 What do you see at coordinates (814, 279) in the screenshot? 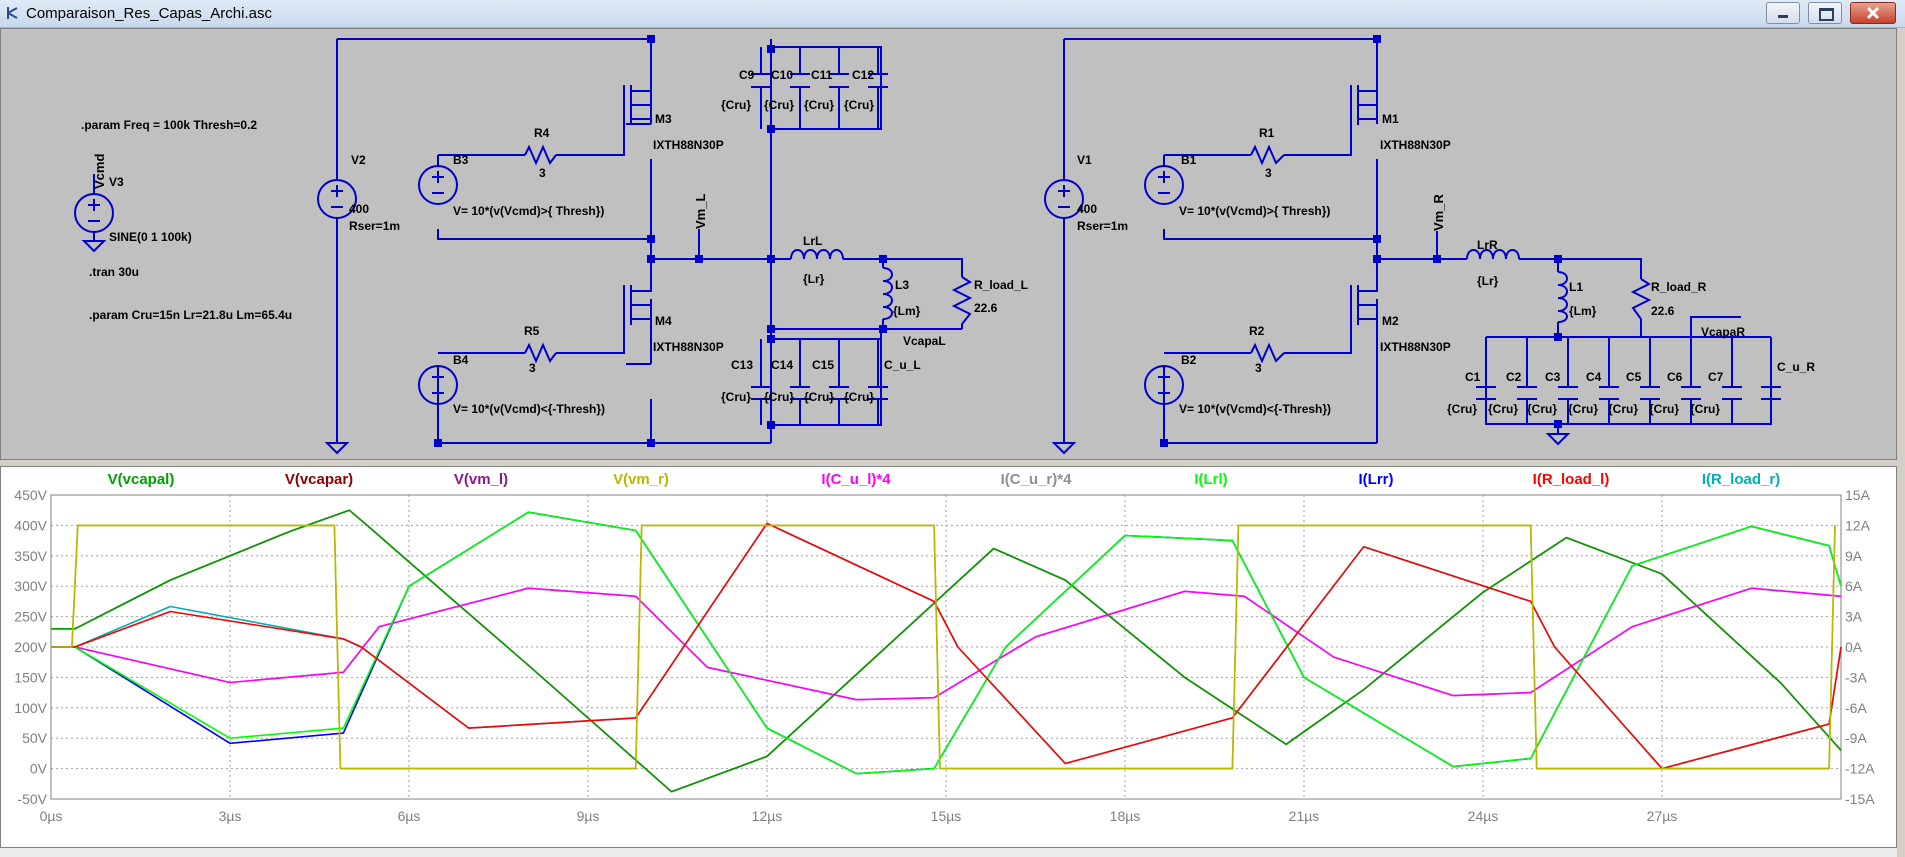
I see `lrl-value: {Lr}` at bounding box center [814, 279].